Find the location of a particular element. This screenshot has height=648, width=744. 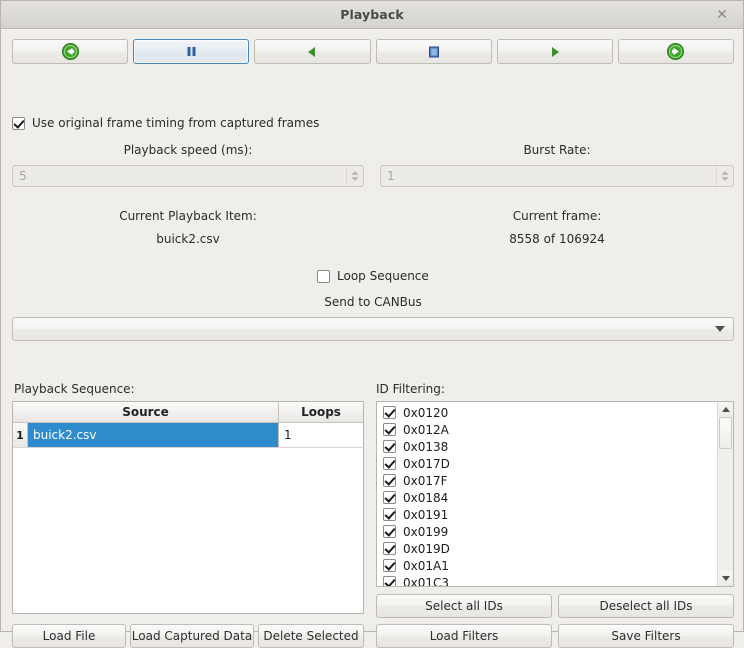

stop-button is located at coordinates (433, 51).